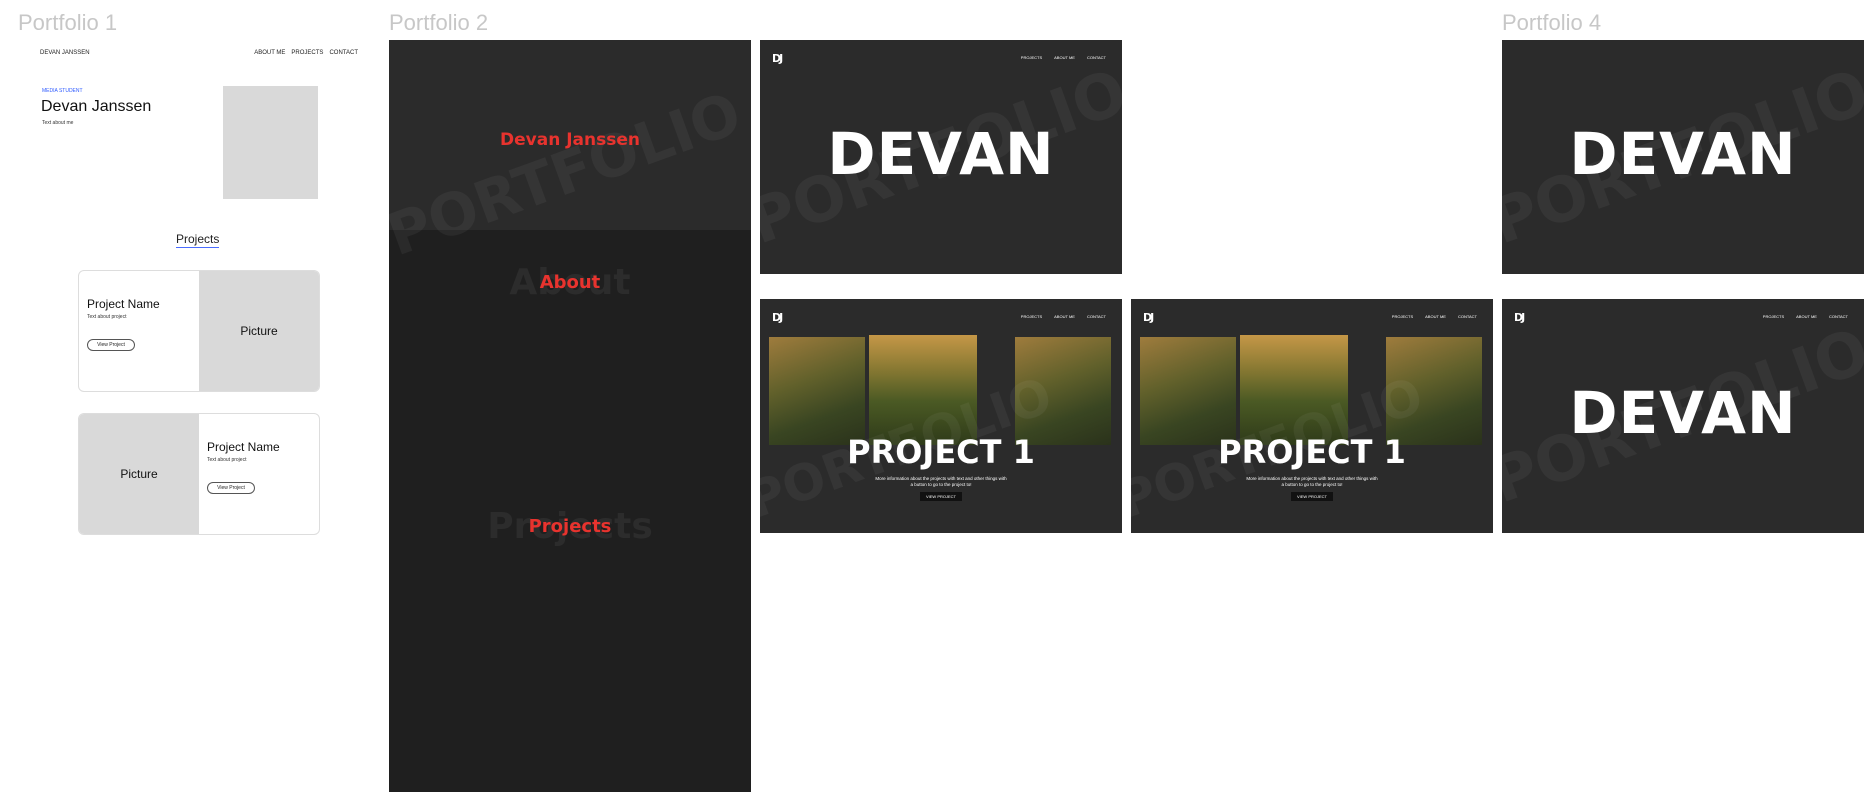  Describe the element at coordinates (96, 106) in the screenshot. I see `hero-name: Devan Janssen` at that location.